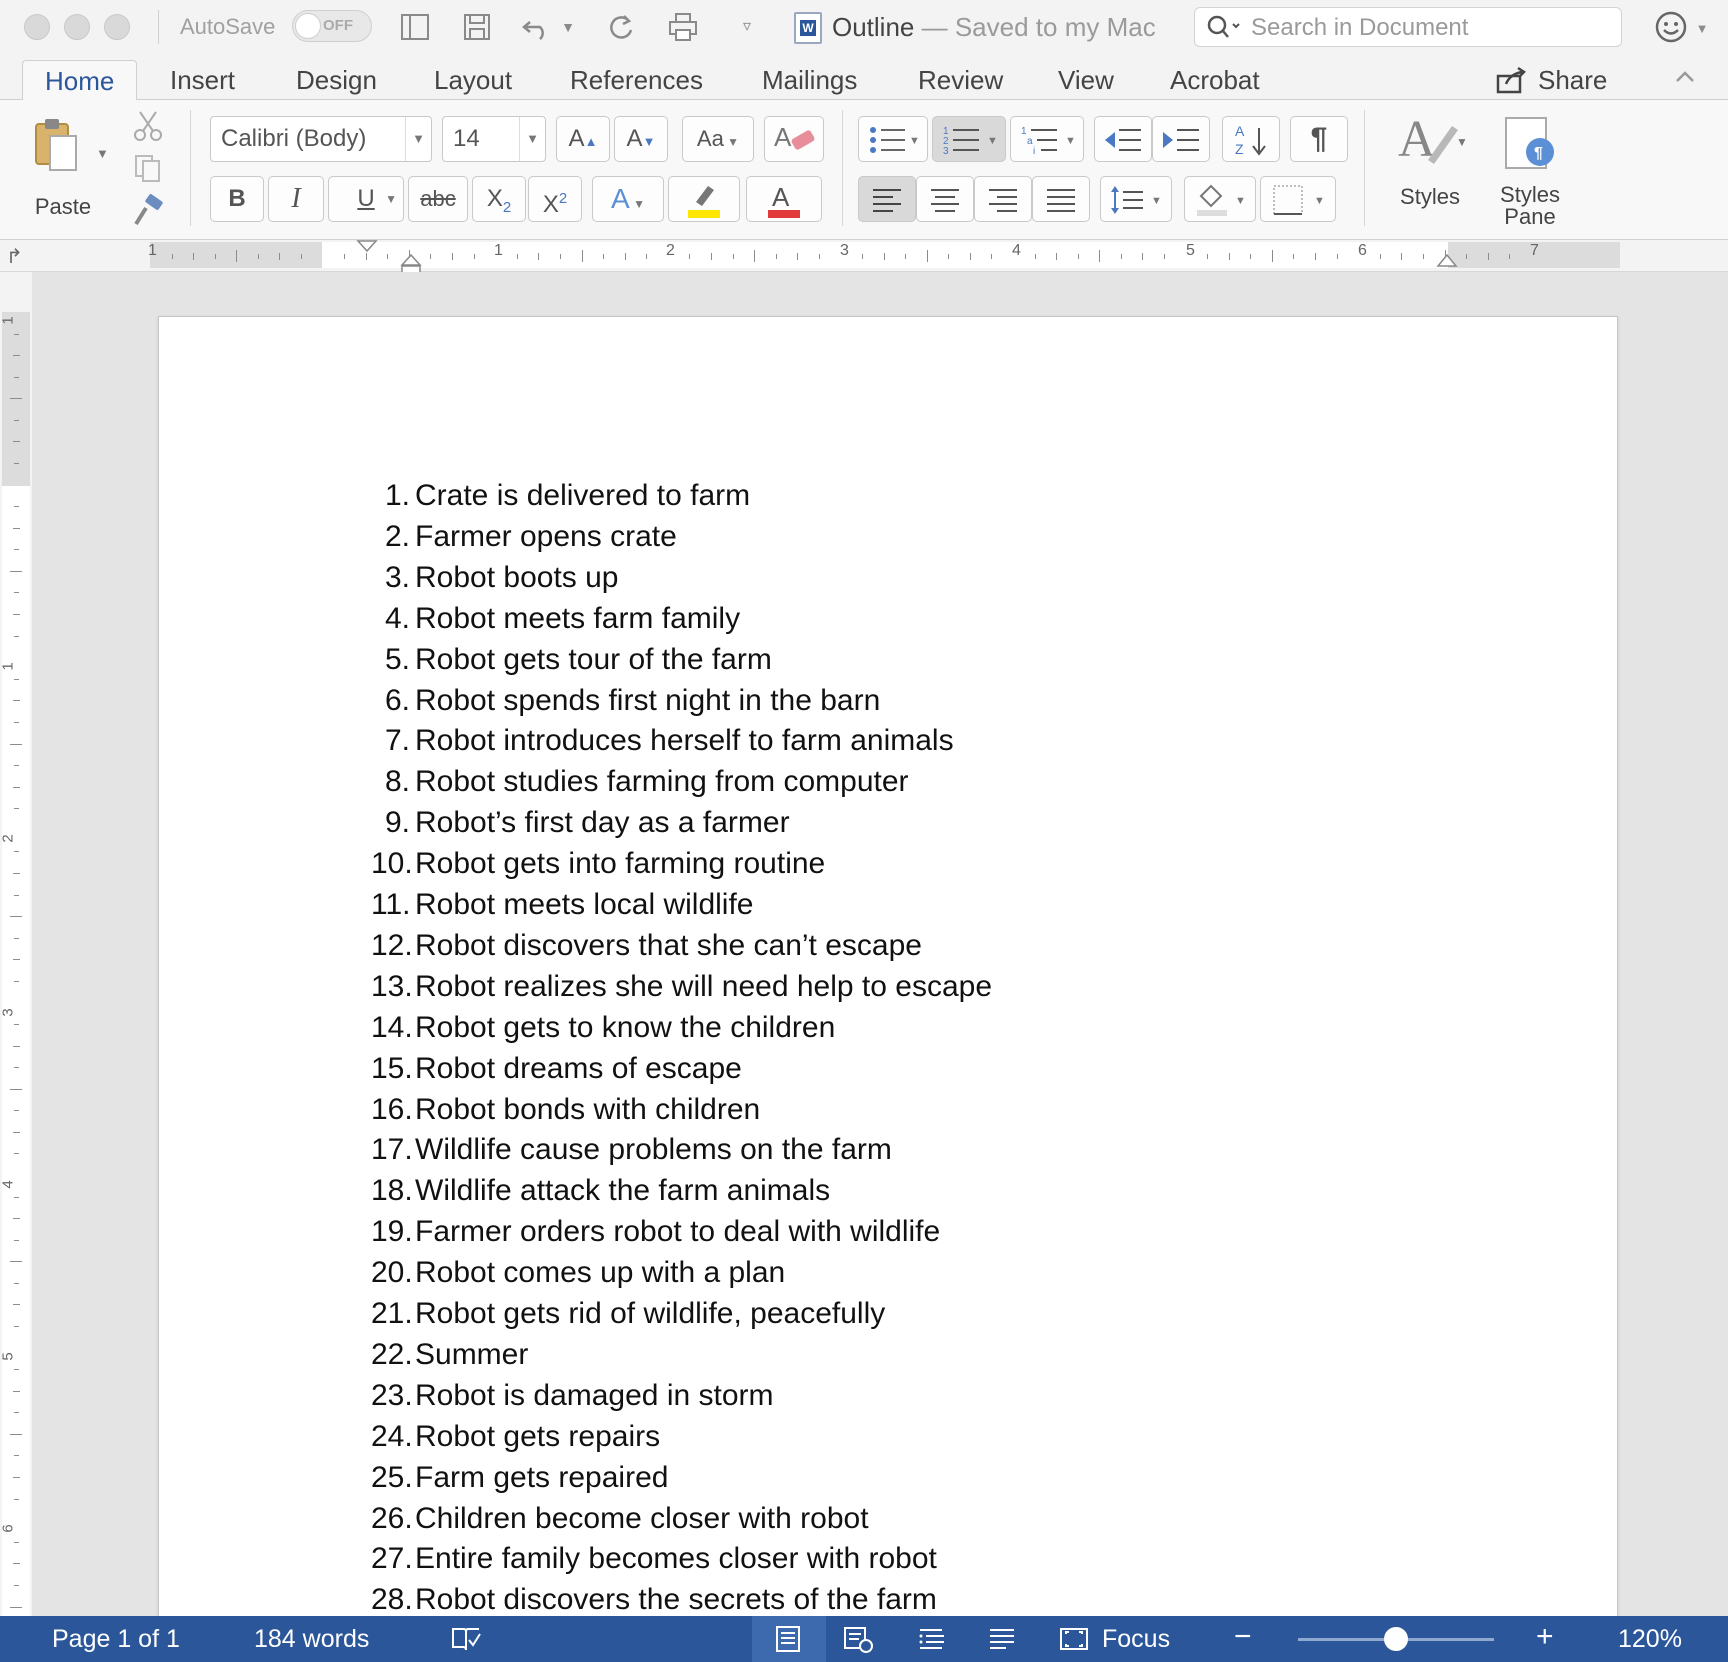  I want to click on word-count: 184 words, so click(311, 1639).